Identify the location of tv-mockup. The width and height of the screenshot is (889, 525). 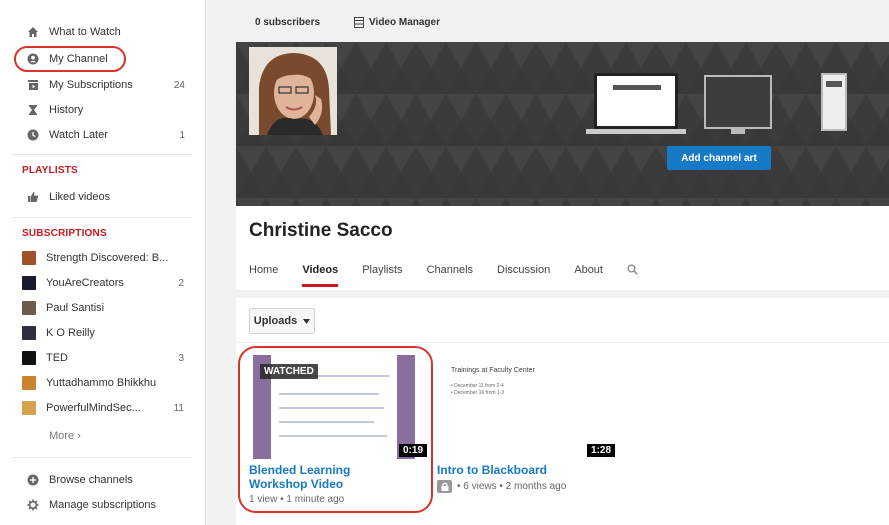
(738, 102).